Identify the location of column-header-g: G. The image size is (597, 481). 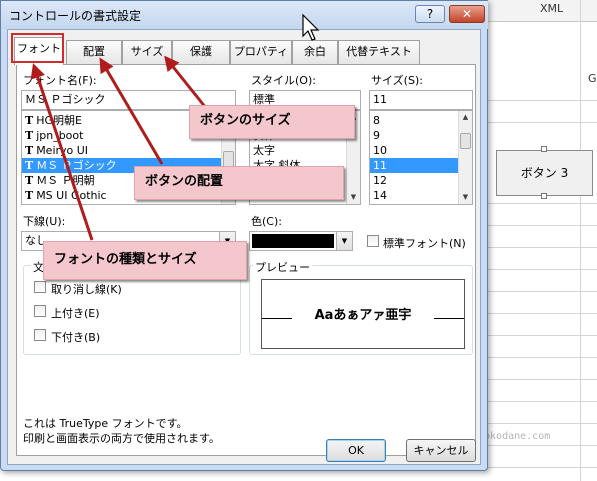
(592, 78).